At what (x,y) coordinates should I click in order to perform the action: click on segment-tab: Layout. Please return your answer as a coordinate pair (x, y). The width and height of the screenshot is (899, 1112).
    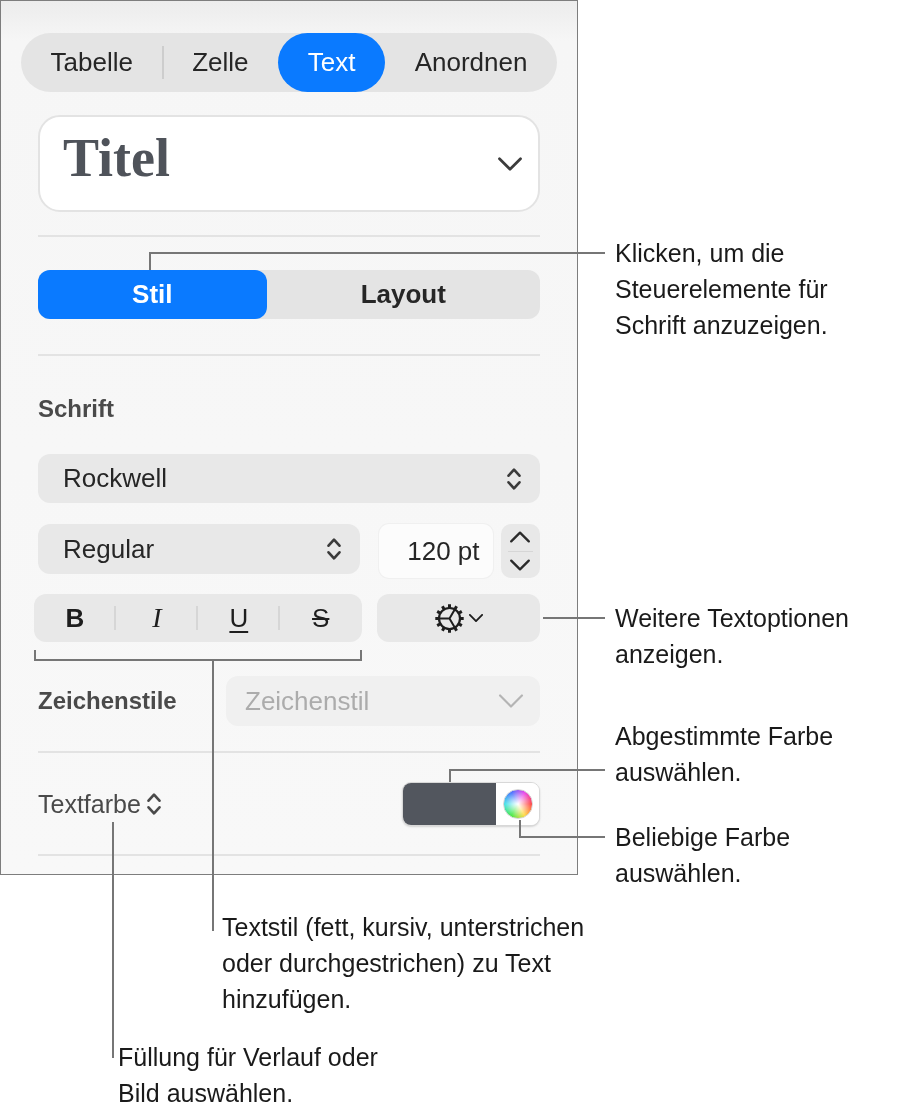
    Looking at the image, I should click on (403, 294).